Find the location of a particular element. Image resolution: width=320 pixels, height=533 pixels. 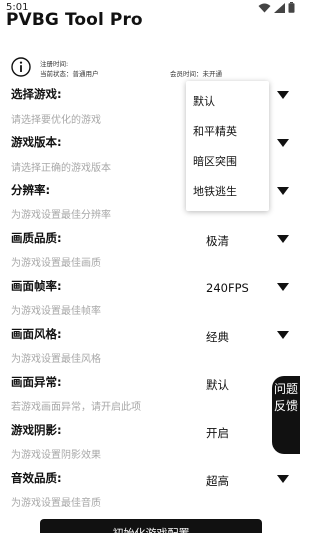

setting-hint-sound: 为游戏设置最佳音质 is located at coordinates (56, 503).